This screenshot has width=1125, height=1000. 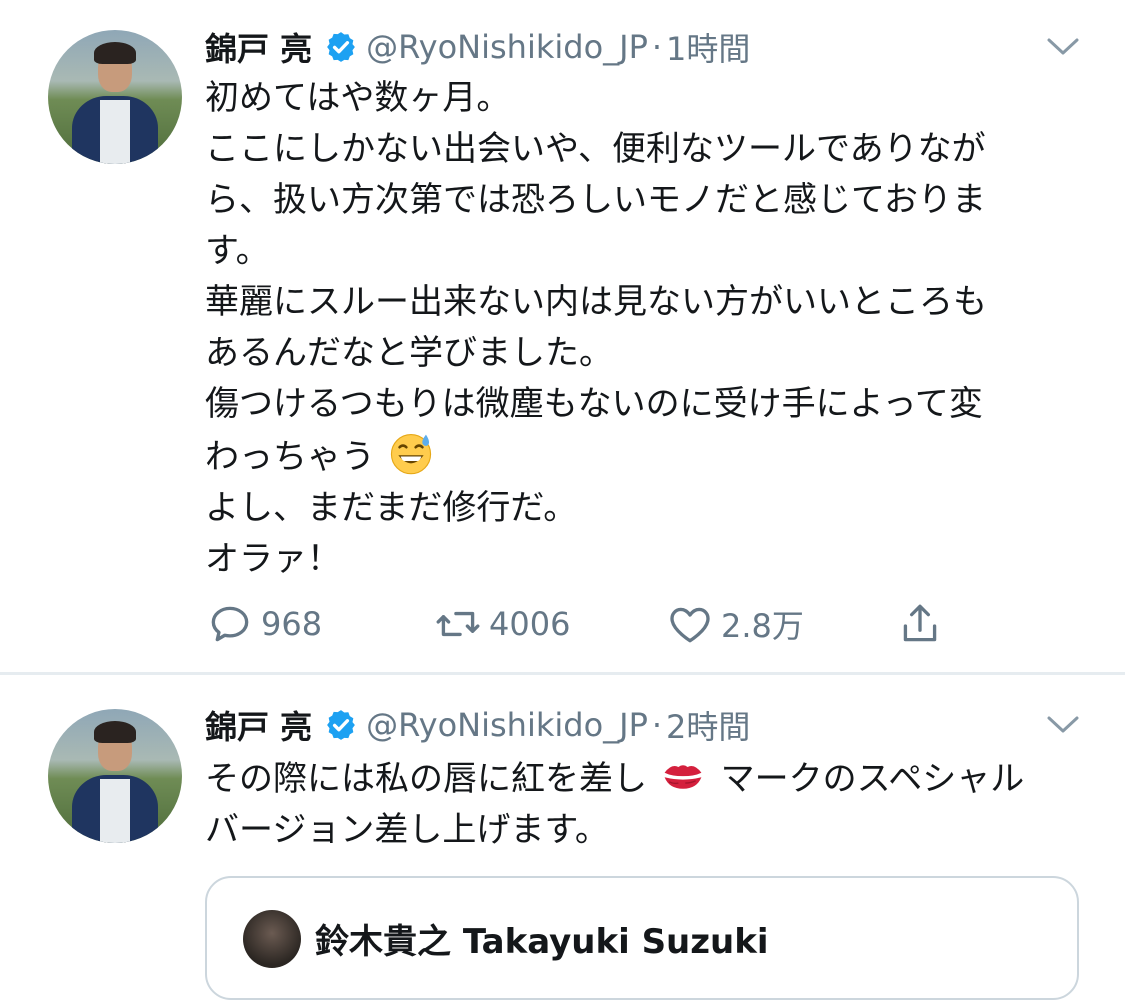 I want to click on tweet-actions: 968 4006 2.8万, so click(x=585, y=624).